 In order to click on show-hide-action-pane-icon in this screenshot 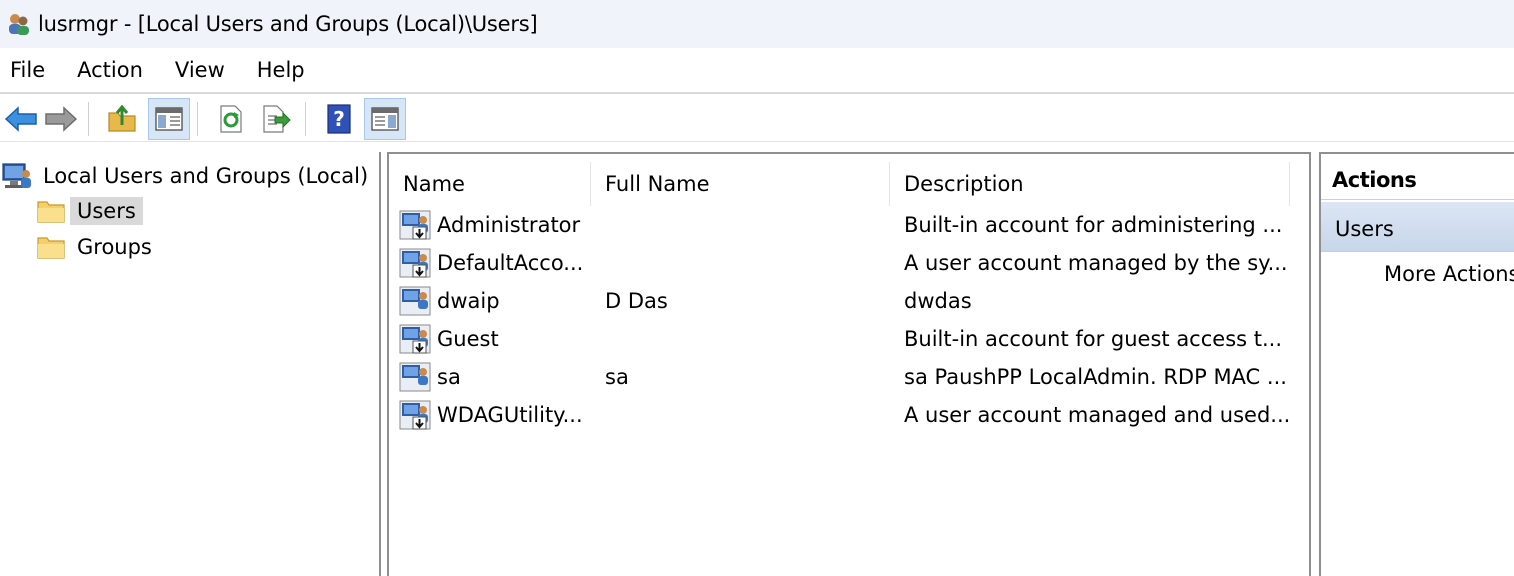, I will do `click(385, 119)`.